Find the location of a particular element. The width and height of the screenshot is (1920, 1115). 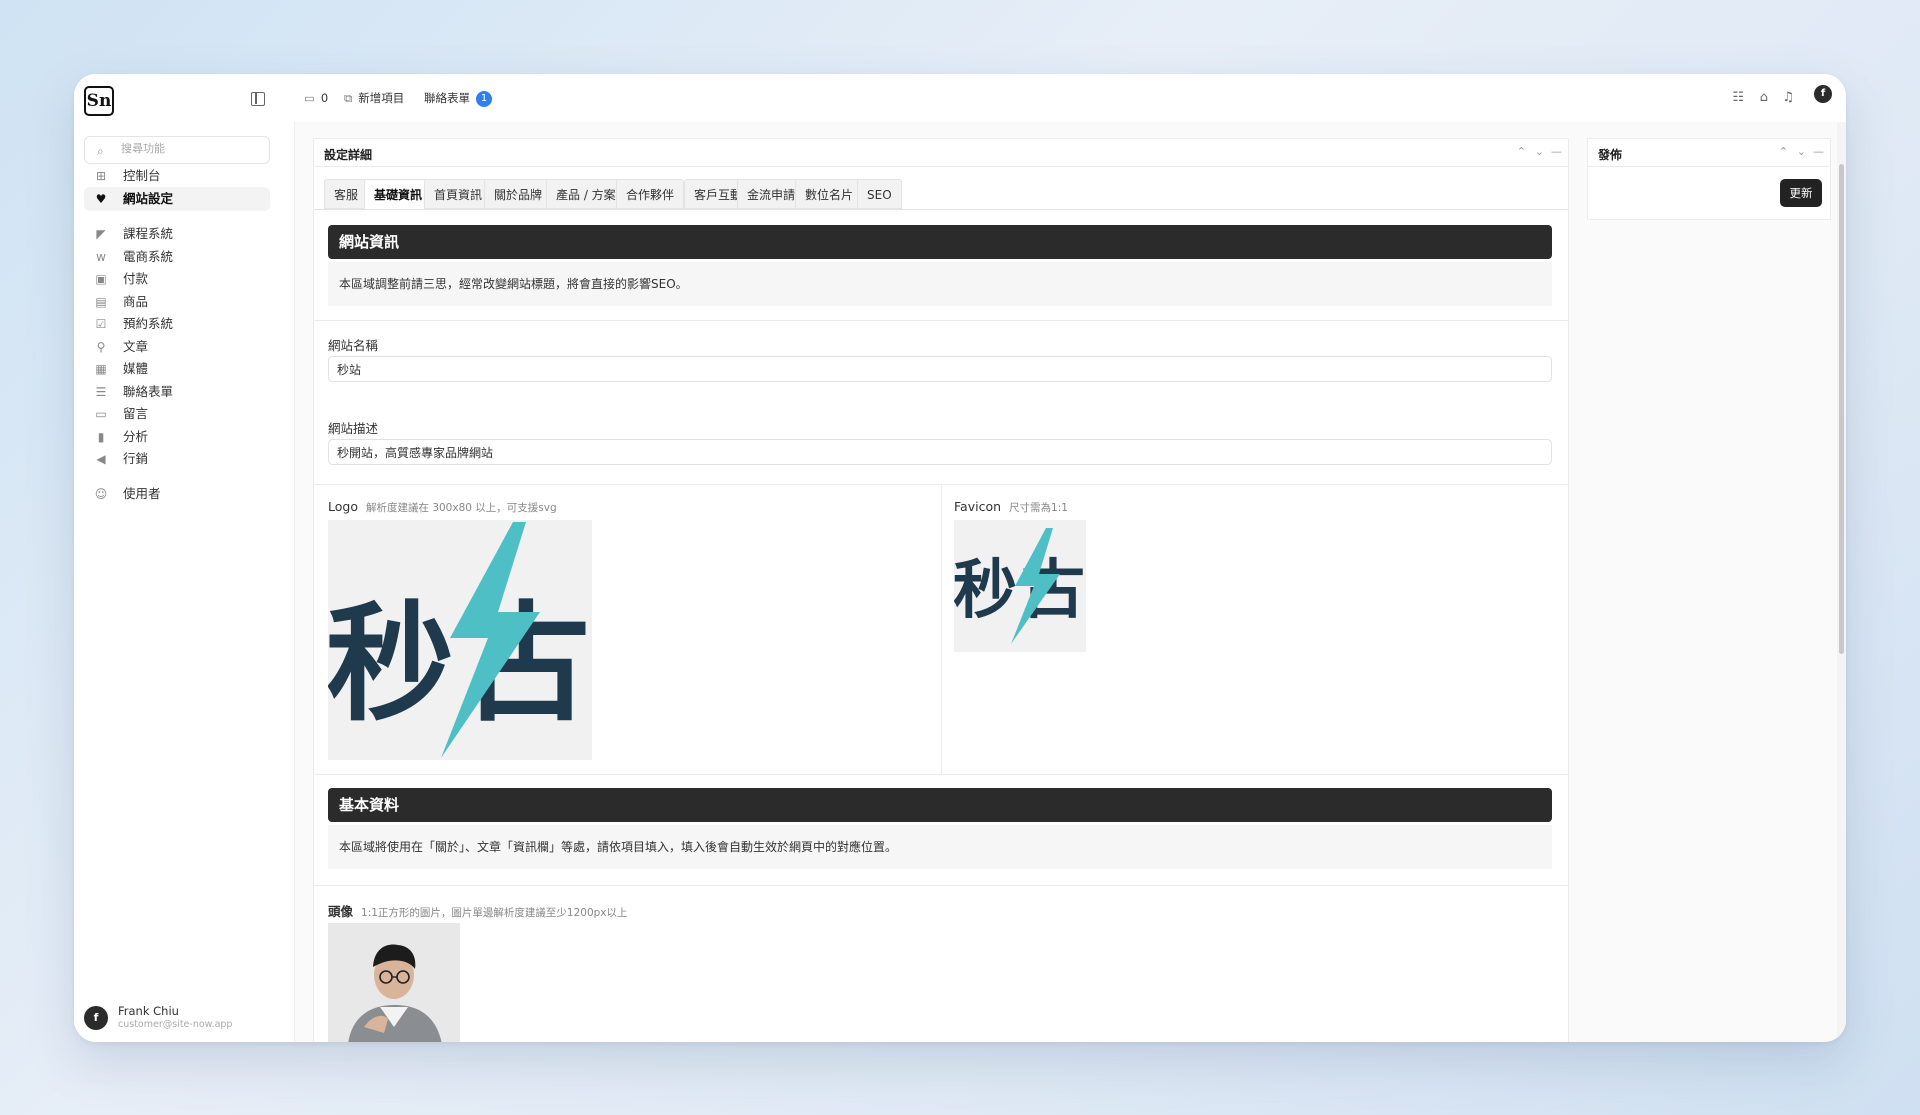

sidebar-item: ▮ 分析 is located at coordinates (177, 437).